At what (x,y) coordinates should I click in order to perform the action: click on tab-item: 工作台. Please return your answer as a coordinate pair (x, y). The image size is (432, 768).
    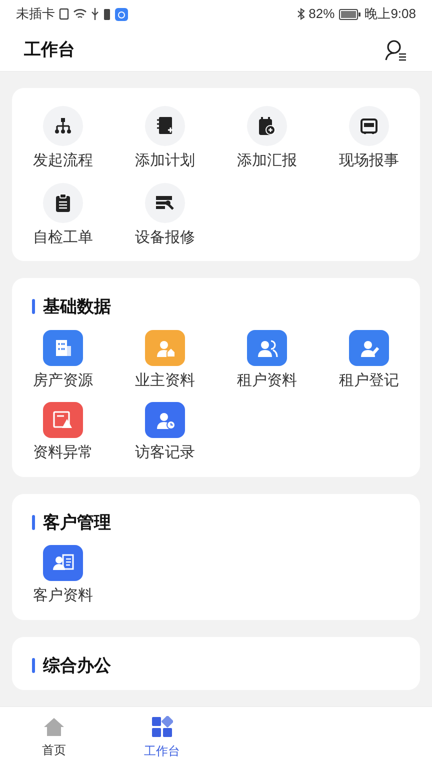
    Looking at the image, I should click on (162, 737).